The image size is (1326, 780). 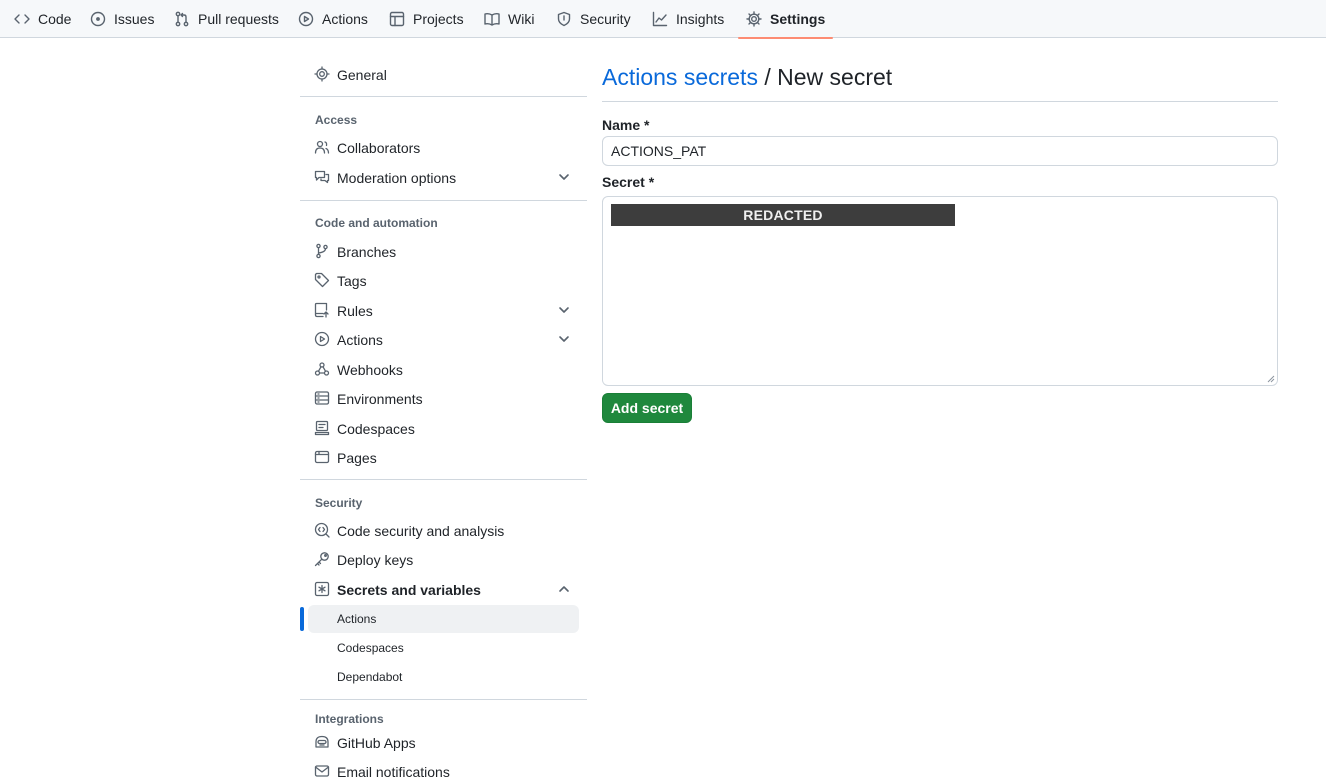 What do you see at coordinates (375, 559) in the screenshot?
I see `sidebar-item-label: Deploy keys` at bounding box center [375, 559].